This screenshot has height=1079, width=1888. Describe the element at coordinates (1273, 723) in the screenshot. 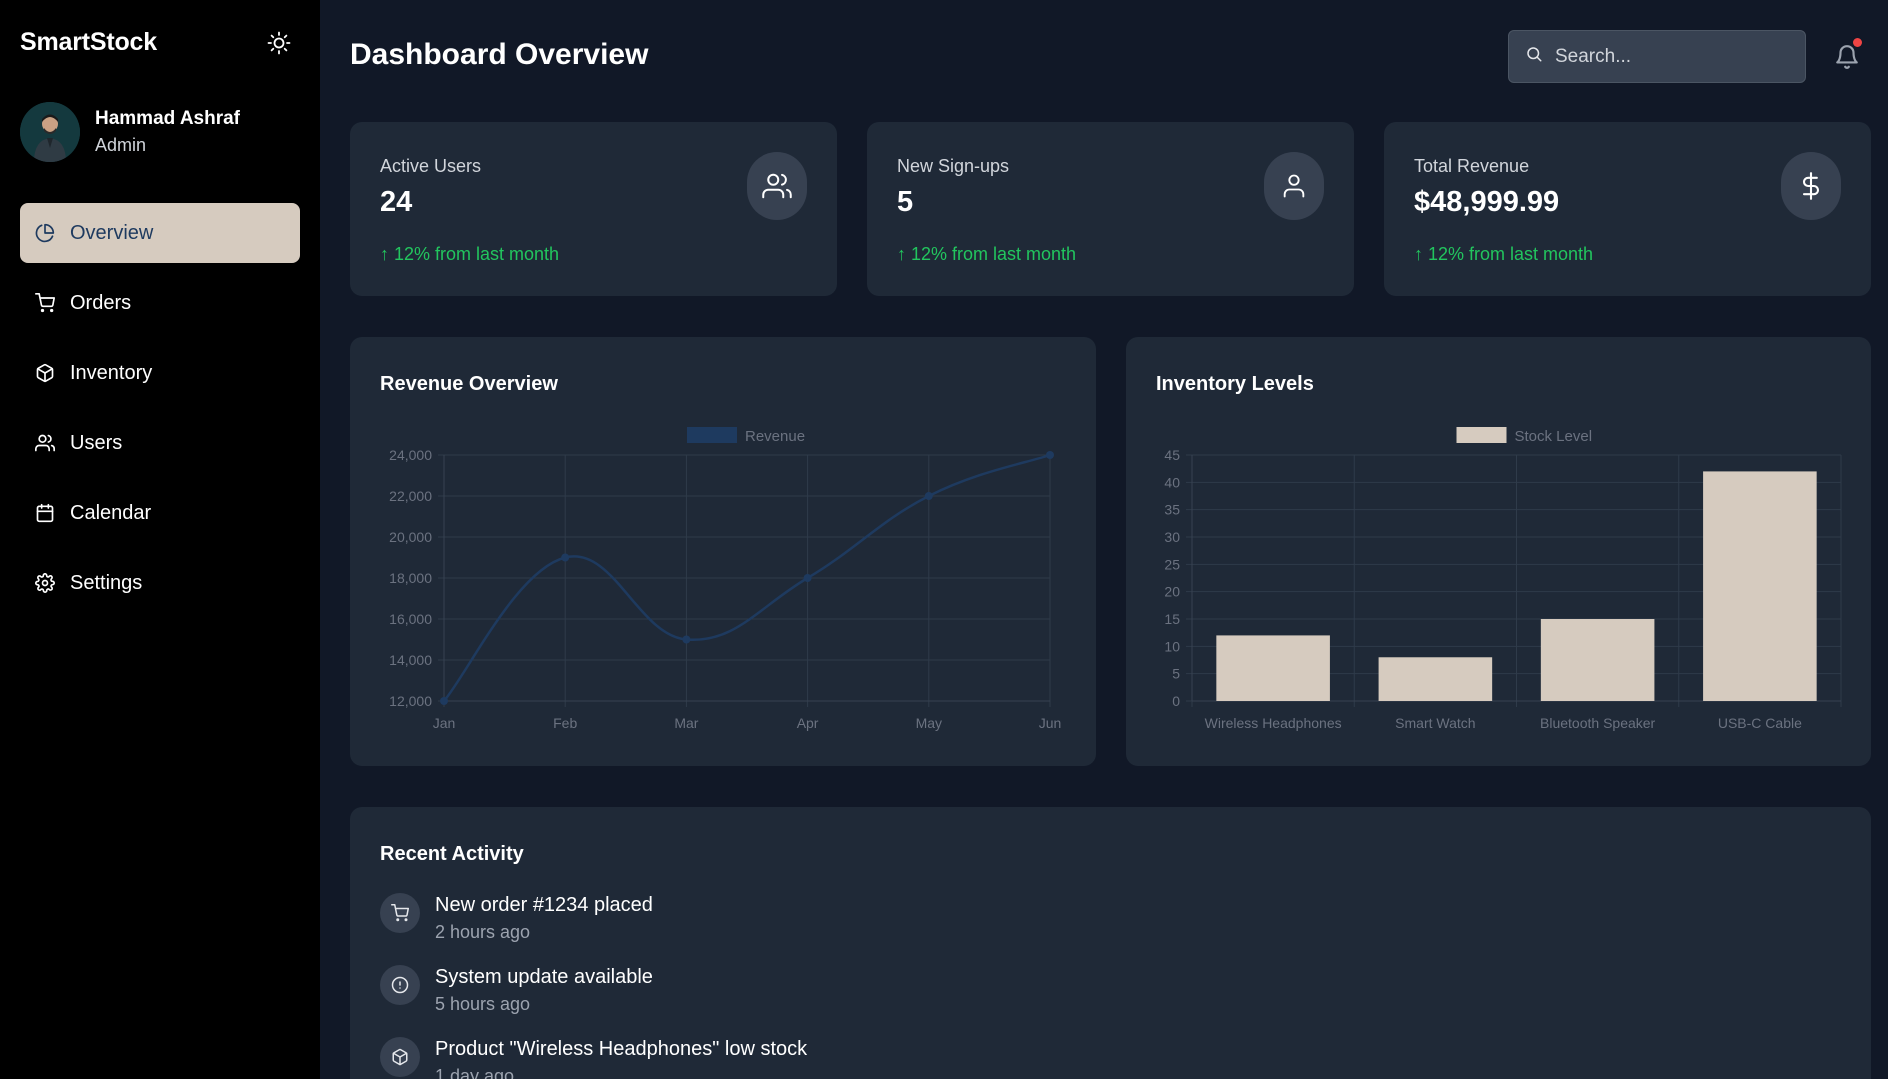

I see `x-tick-label: Wireless Headphones` at that location.